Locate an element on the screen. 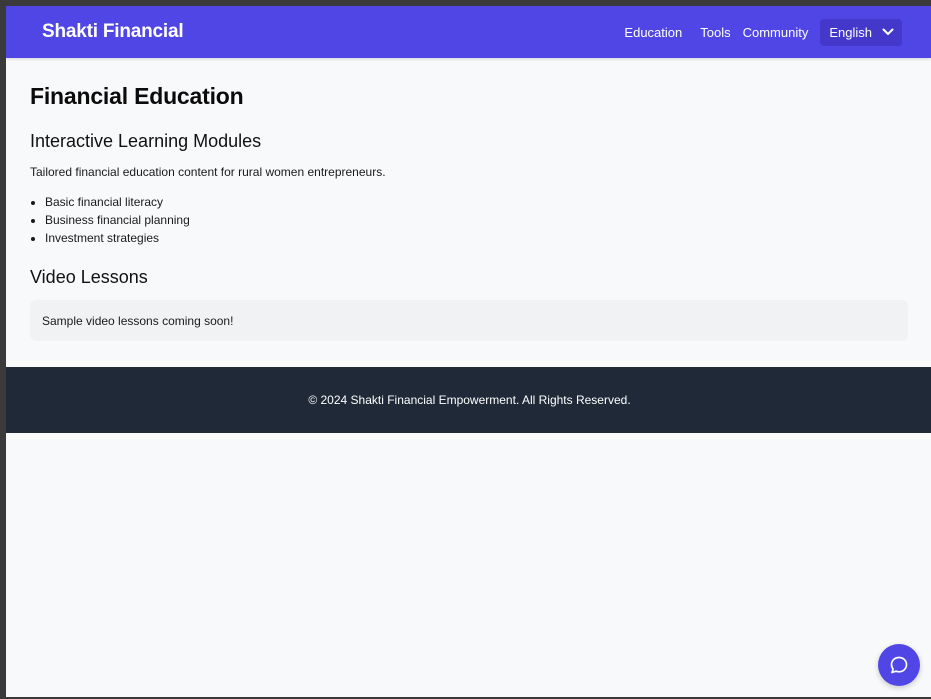 This screenshot has width=931, height=699. chat-button is located at coordinates (899, 665).